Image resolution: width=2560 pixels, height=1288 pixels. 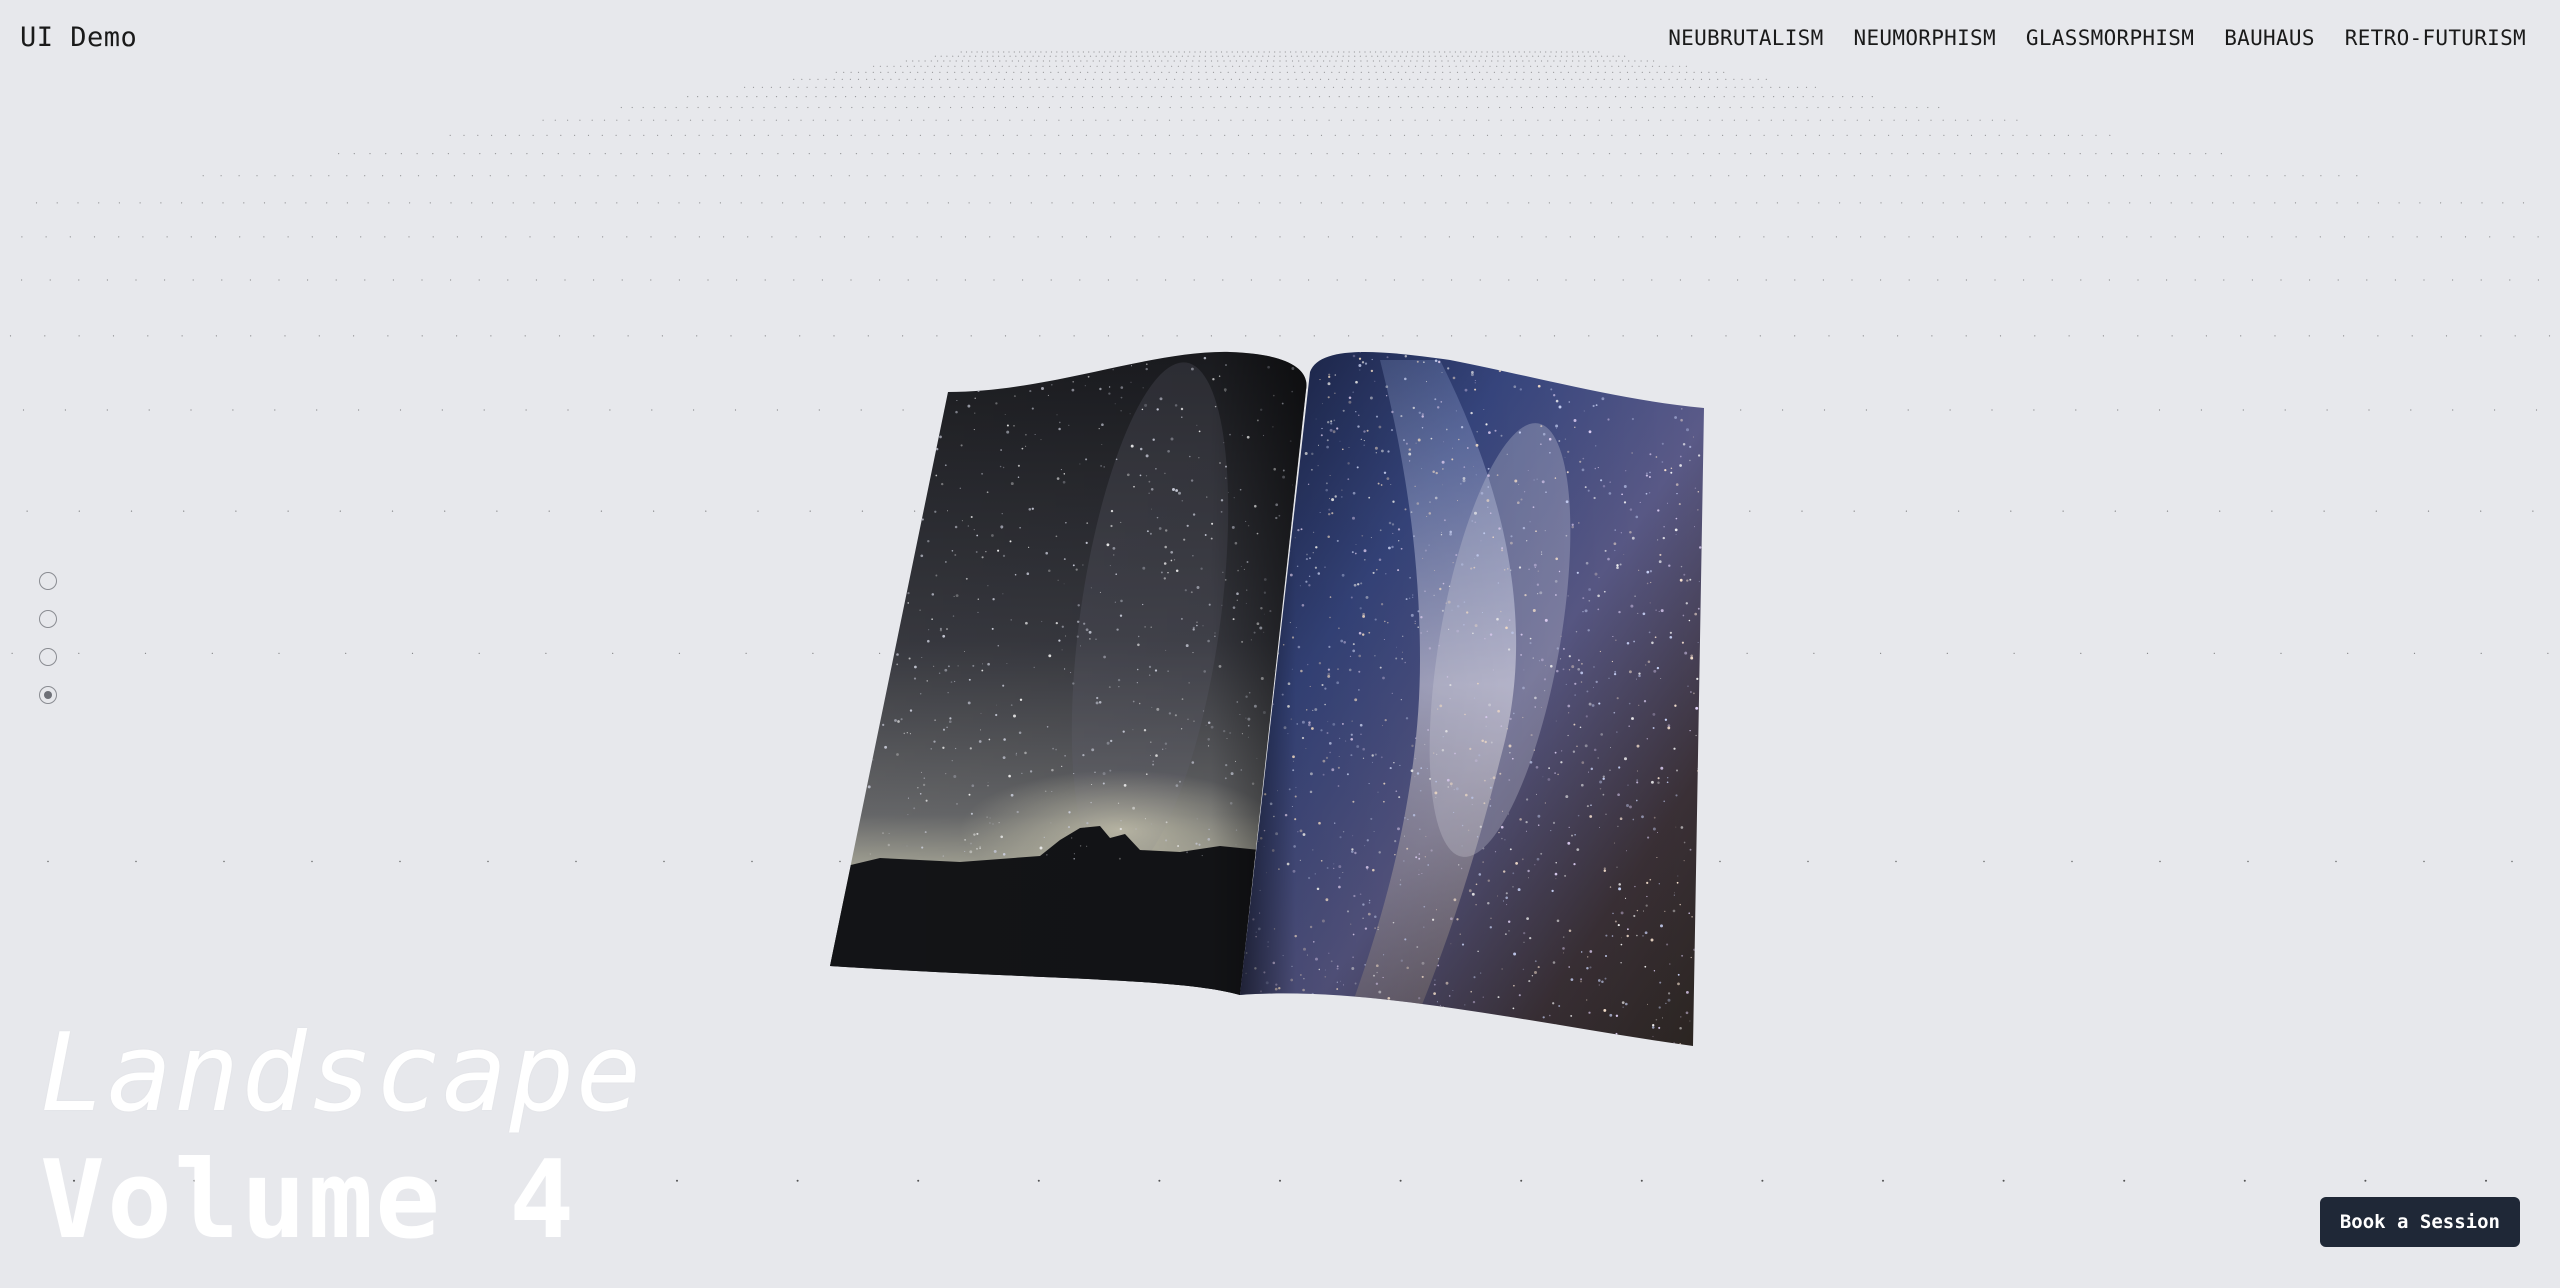 I want to click on brand-logo-link: UI Demo, so click(x=78, y=37).